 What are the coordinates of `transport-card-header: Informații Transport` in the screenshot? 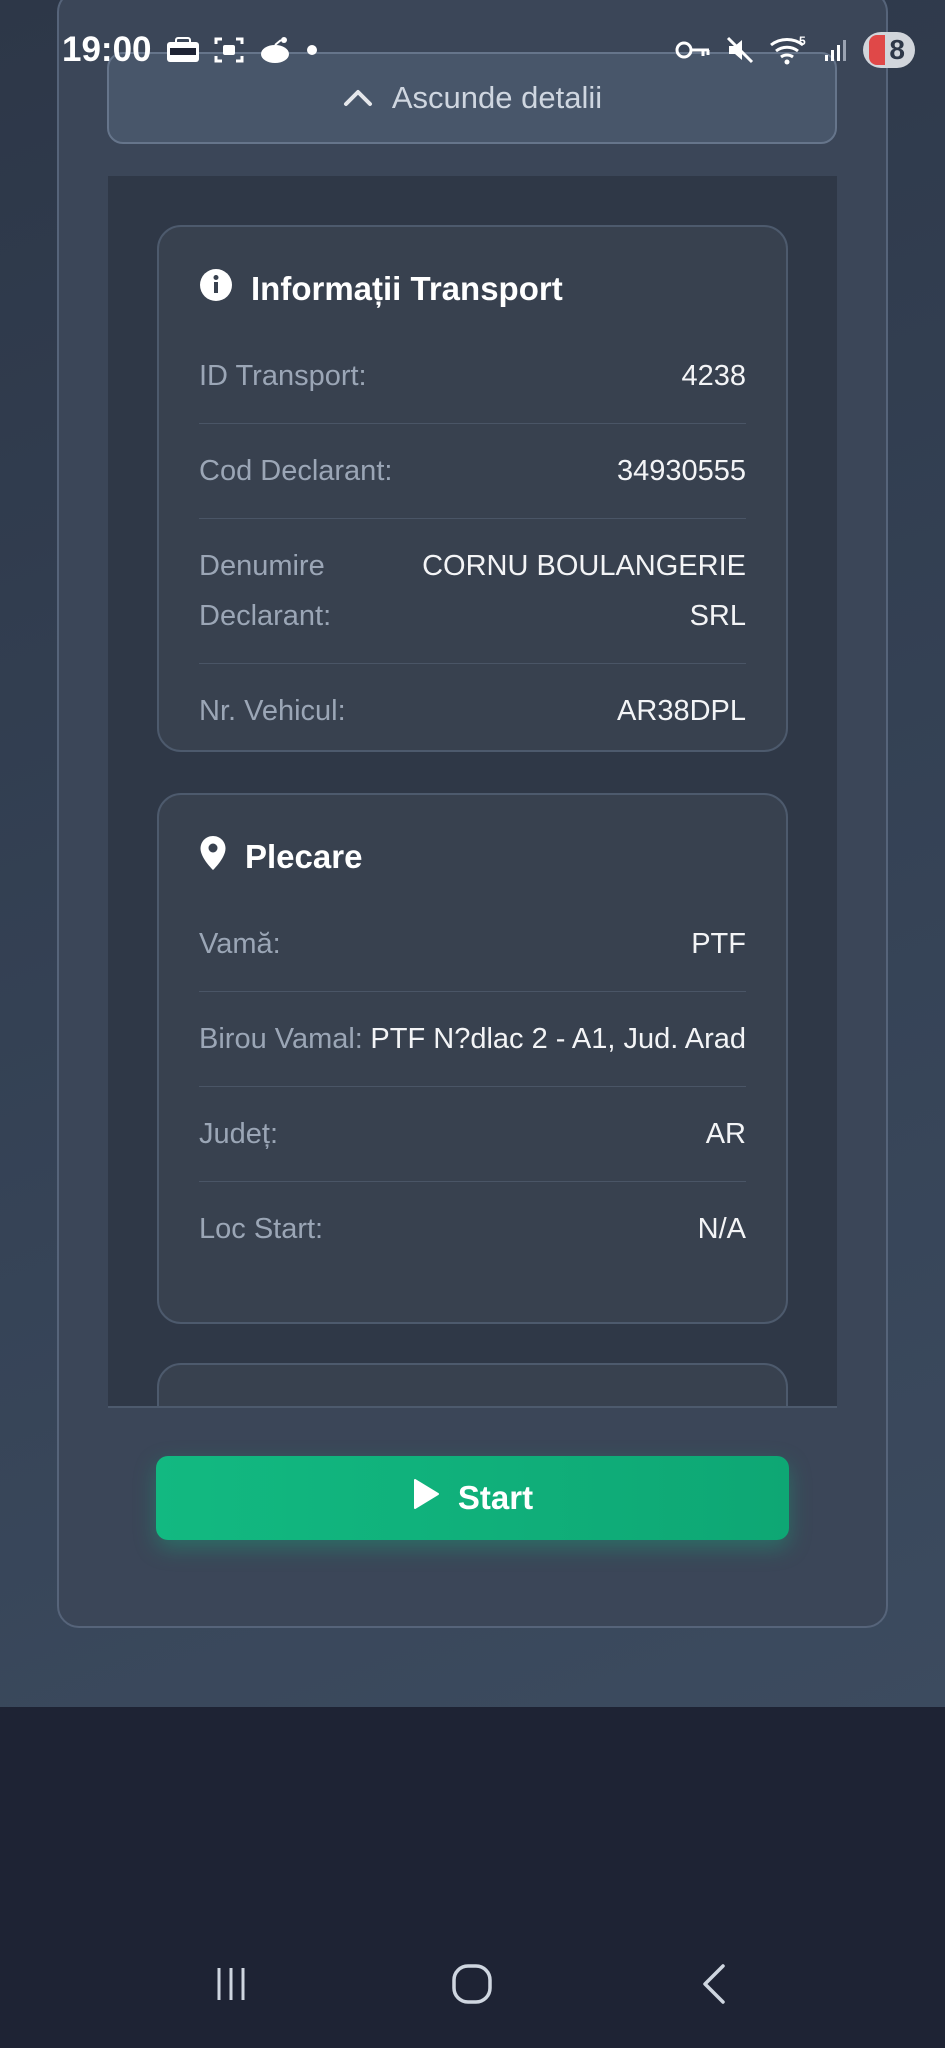 It's located at (472, 289).